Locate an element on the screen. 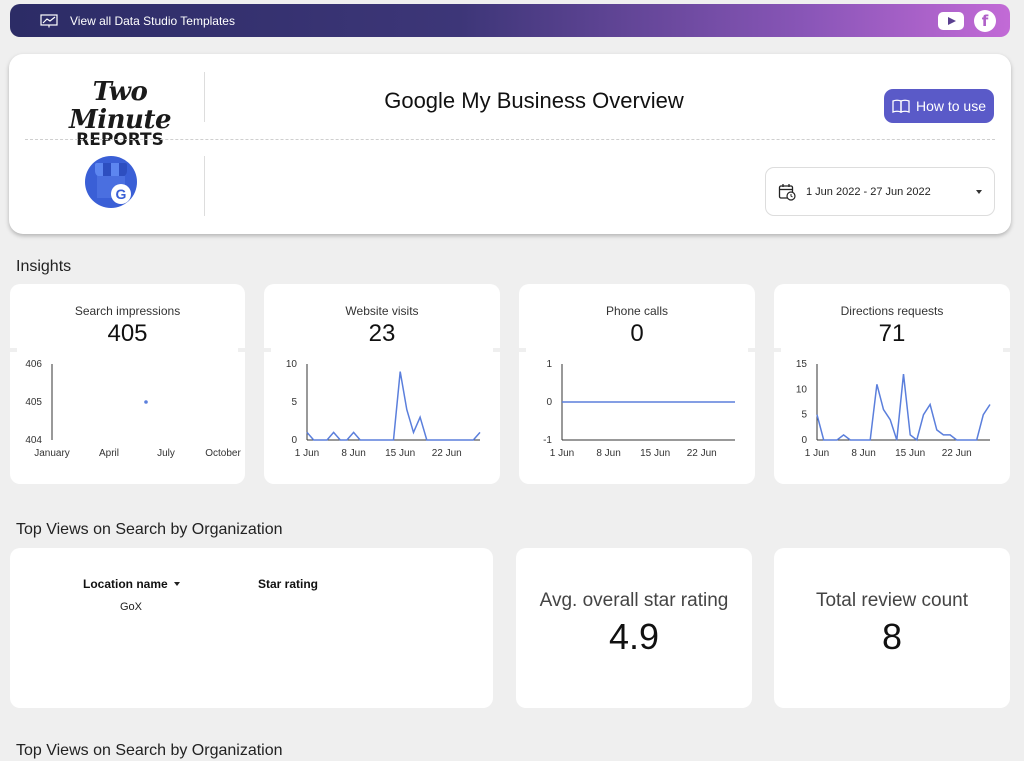 The width and height of the screenshot is (1024, 761). logo-line2: REPORTS is located at coordinates (120, 140).